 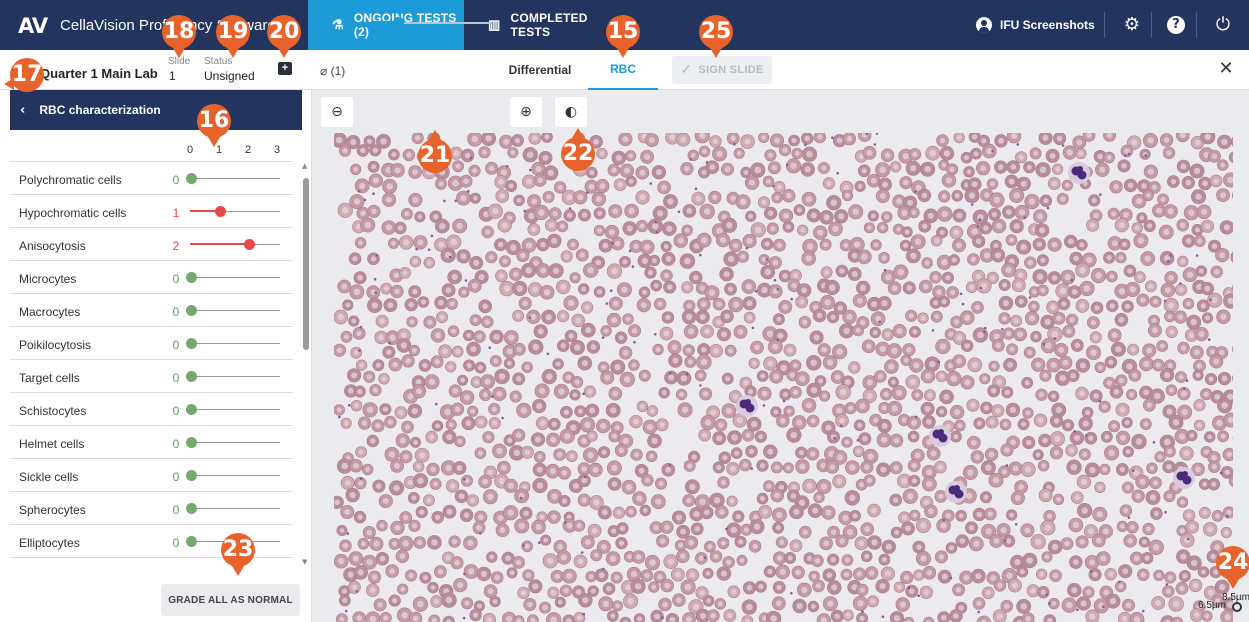 What do you see at coordinates (338, 24) in the screenshot?
I see `flask-icon: ⚗` at bounding box center [338, 24].